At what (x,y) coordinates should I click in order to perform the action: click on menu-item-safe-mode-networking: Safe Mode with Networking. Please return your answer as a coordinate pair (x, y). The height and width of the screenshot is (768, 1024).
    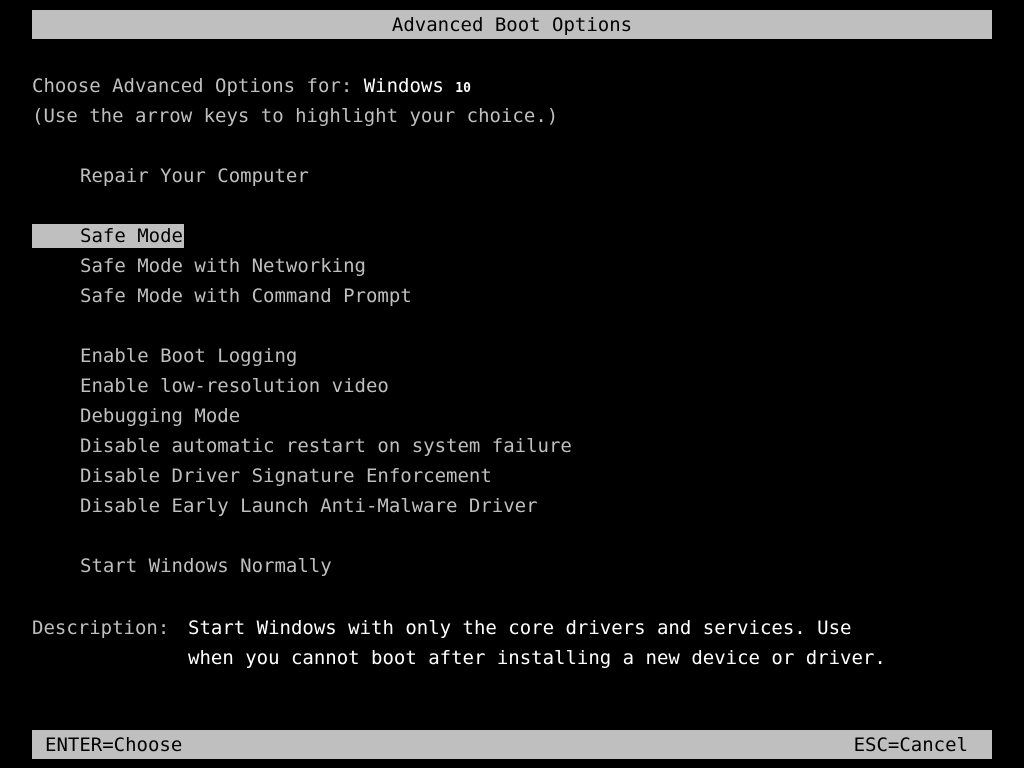
    Looking at the image, I should click on (199, 266).